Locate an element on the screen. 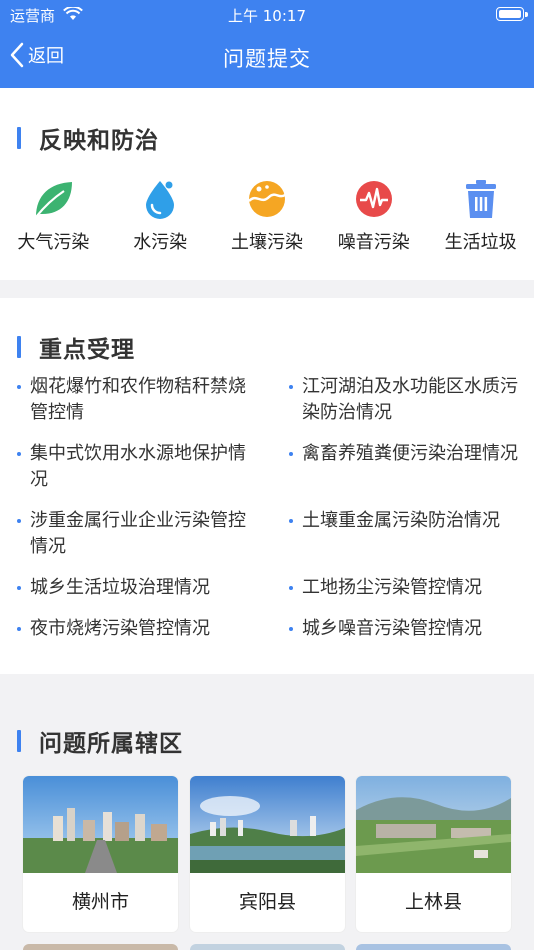  focus-item: 集中式饮用水水源地保护情况 is located at coordinates (138, 467).